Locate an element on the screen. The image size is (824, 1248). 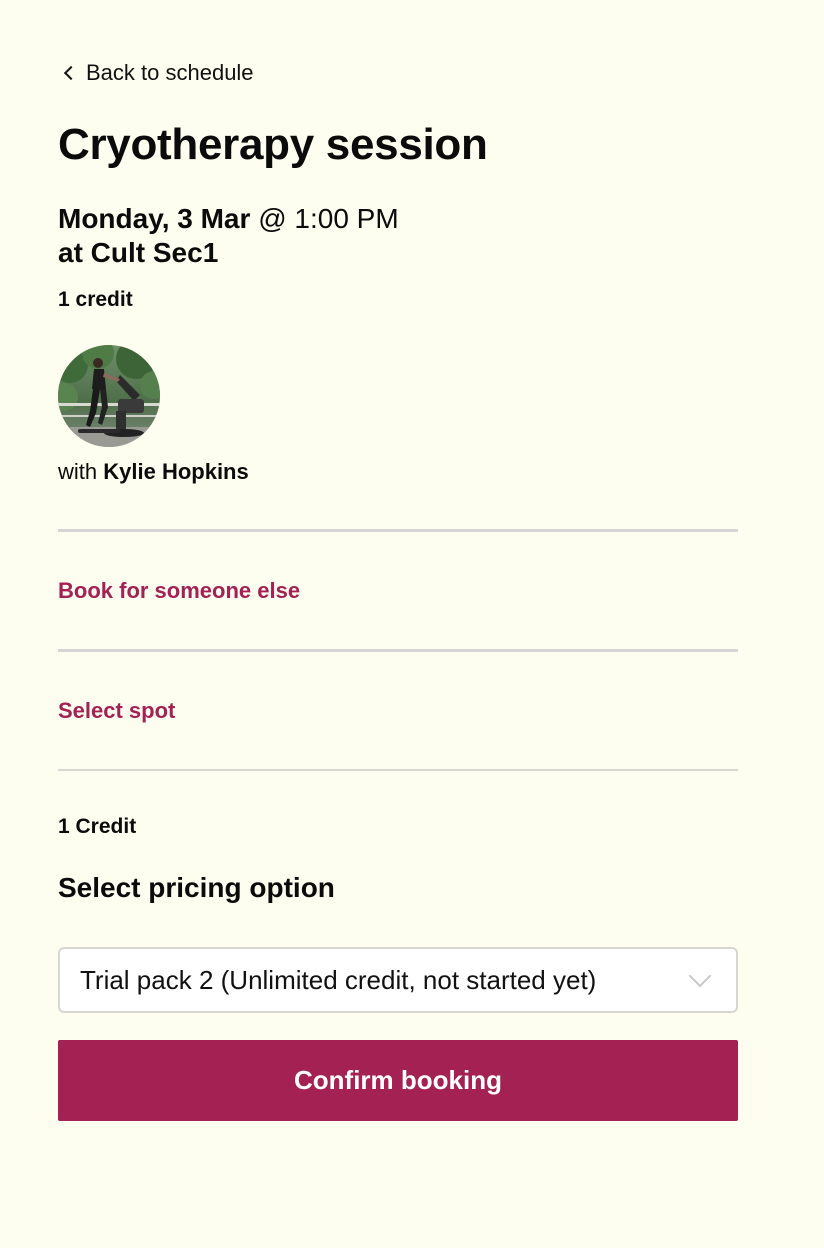
back-to-schedule-link: Back to schedule is located at coordinates (158, 73).